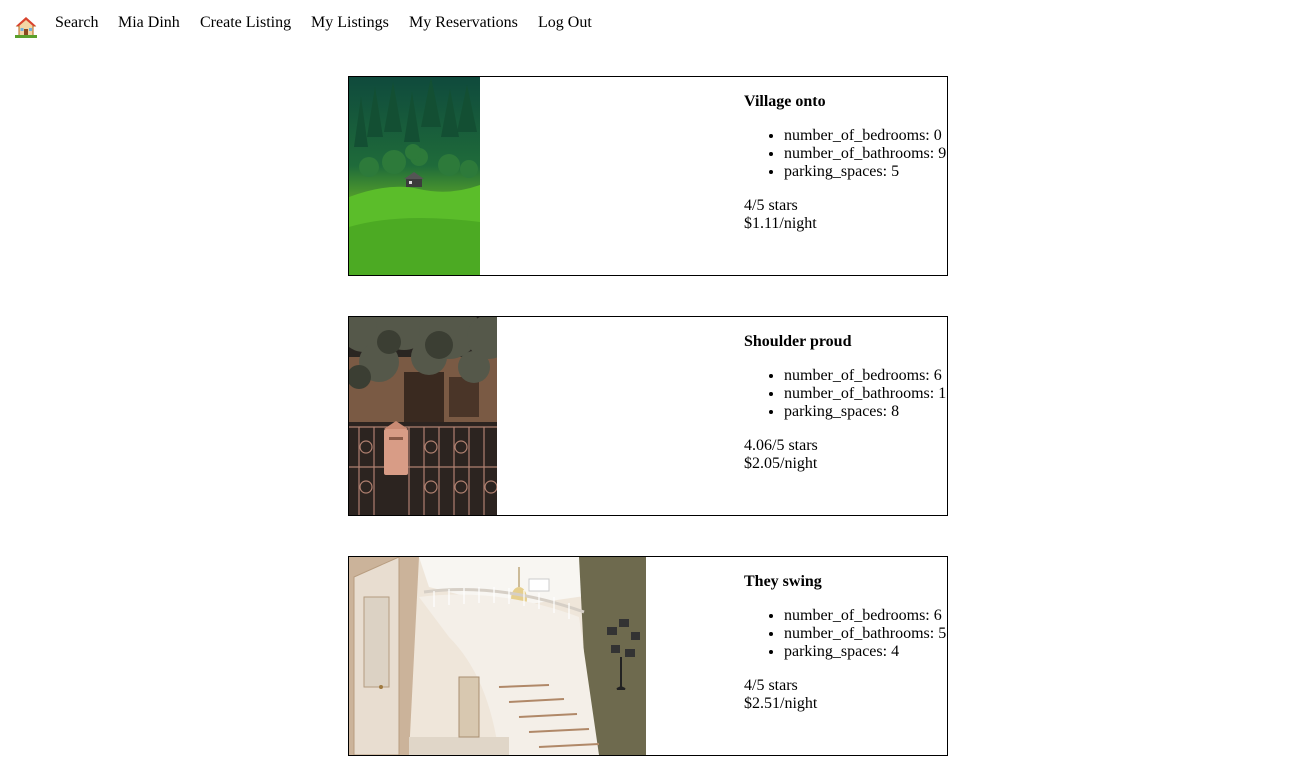  Describe the element at coordinates (785, 101) in the screenshot. I see `listing-title: Village onto` at that location.